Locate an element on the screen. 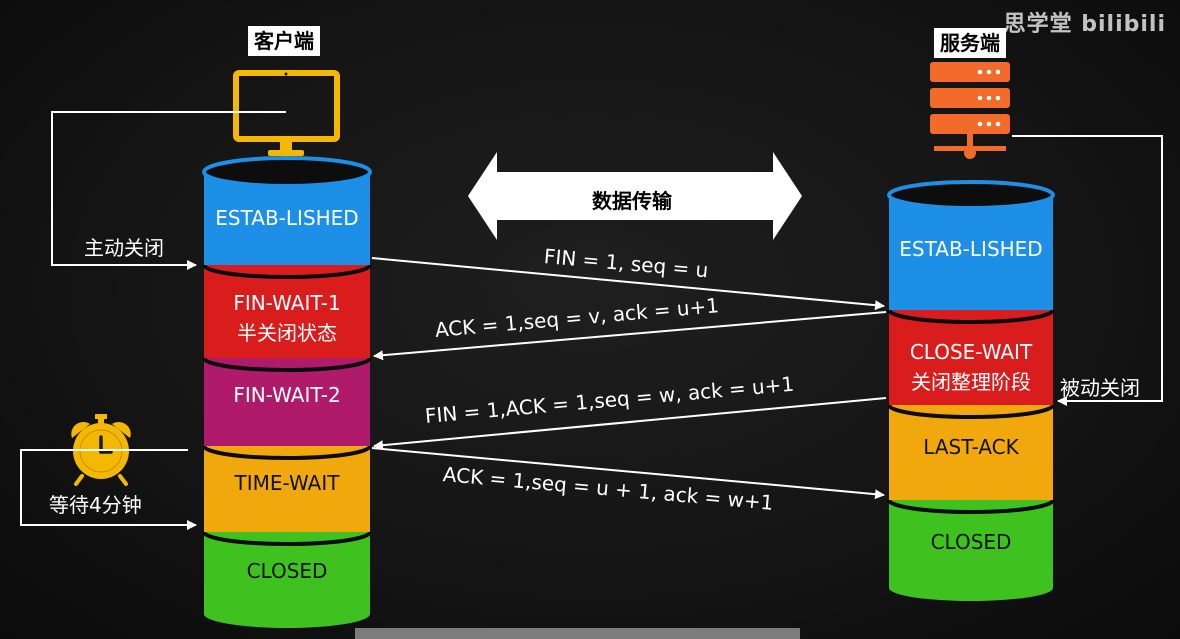 Image resolution: width=1180 pixels, height=639 pixels. client-state-established: ESTAB-LISHED is located at coordinates (287, 217).